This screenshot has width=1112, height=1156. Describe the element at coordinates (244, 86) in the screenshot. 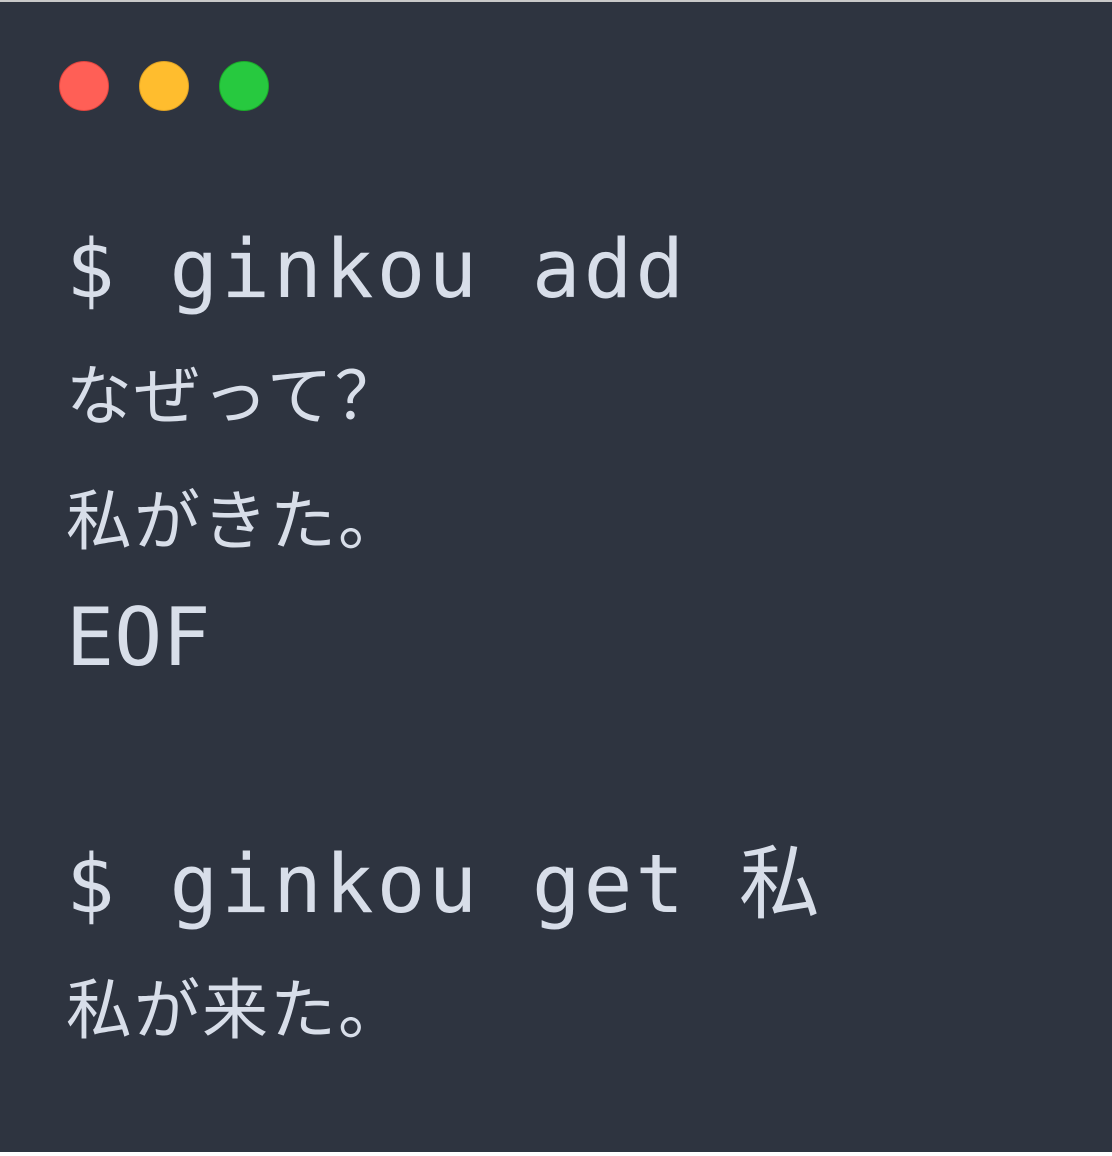

I see `maximize-button` at that location.